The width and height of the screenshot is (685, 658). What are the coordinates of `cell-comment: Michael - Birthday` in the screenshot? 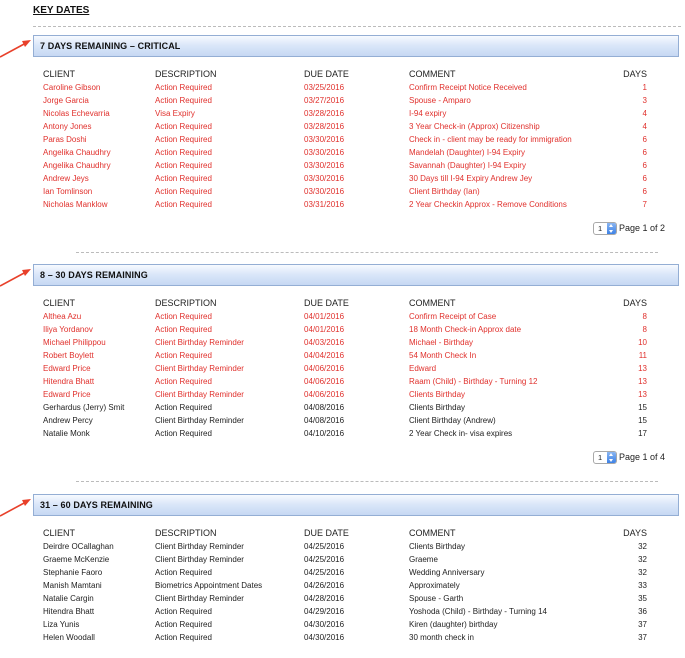 It's located at (441, 342).